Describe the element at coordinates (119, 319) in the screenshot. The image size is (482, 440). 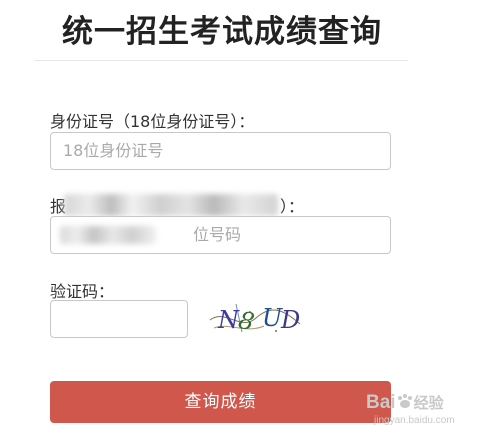
I see `captcha-input` at that location.